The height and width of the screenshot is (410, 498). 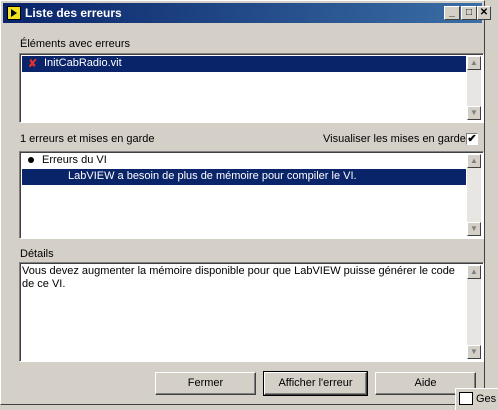 What do you see at coordinates (486, 399) in the screenshot?
I see `taskbar-label: Ges` at bounding box center [486, 399].